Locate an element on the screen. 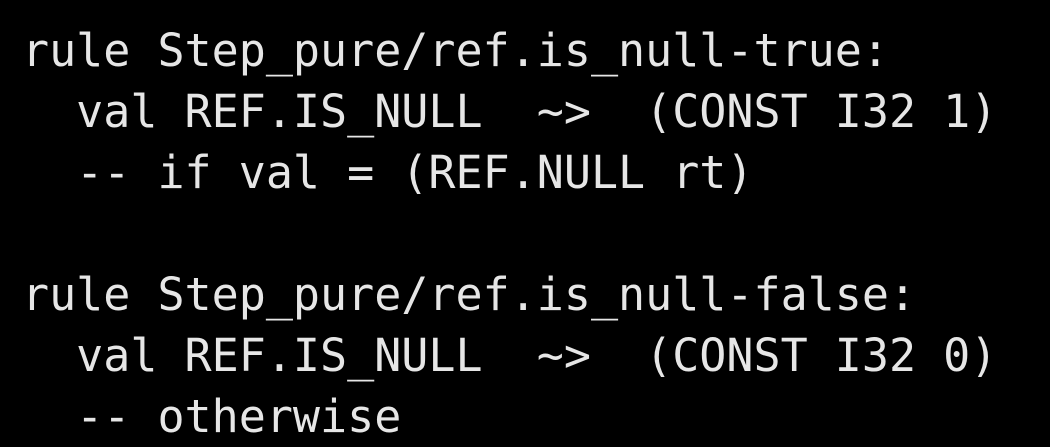  code-line-rule-false-step: val REF.IS_NULL ~> (CONST I32 0) is located at coordinates (510, 355).